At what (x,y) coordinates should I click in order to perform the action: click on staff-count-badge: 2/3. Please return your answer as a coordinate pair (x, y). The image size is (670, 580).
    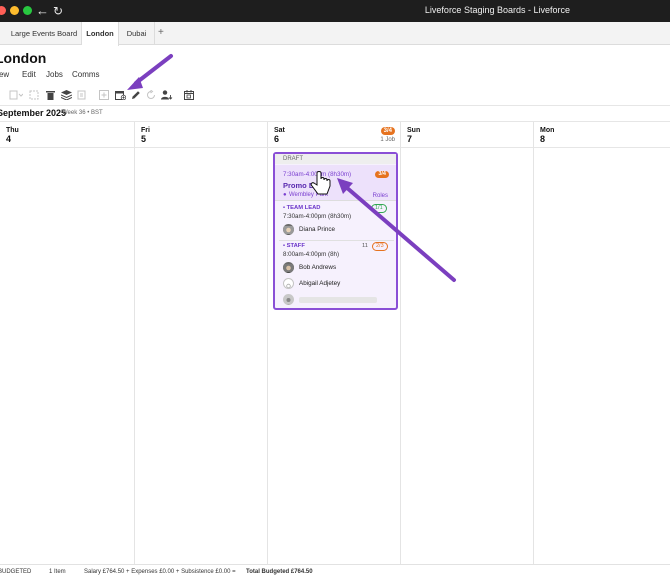
    Looking at the image, I should click on (380, 246).